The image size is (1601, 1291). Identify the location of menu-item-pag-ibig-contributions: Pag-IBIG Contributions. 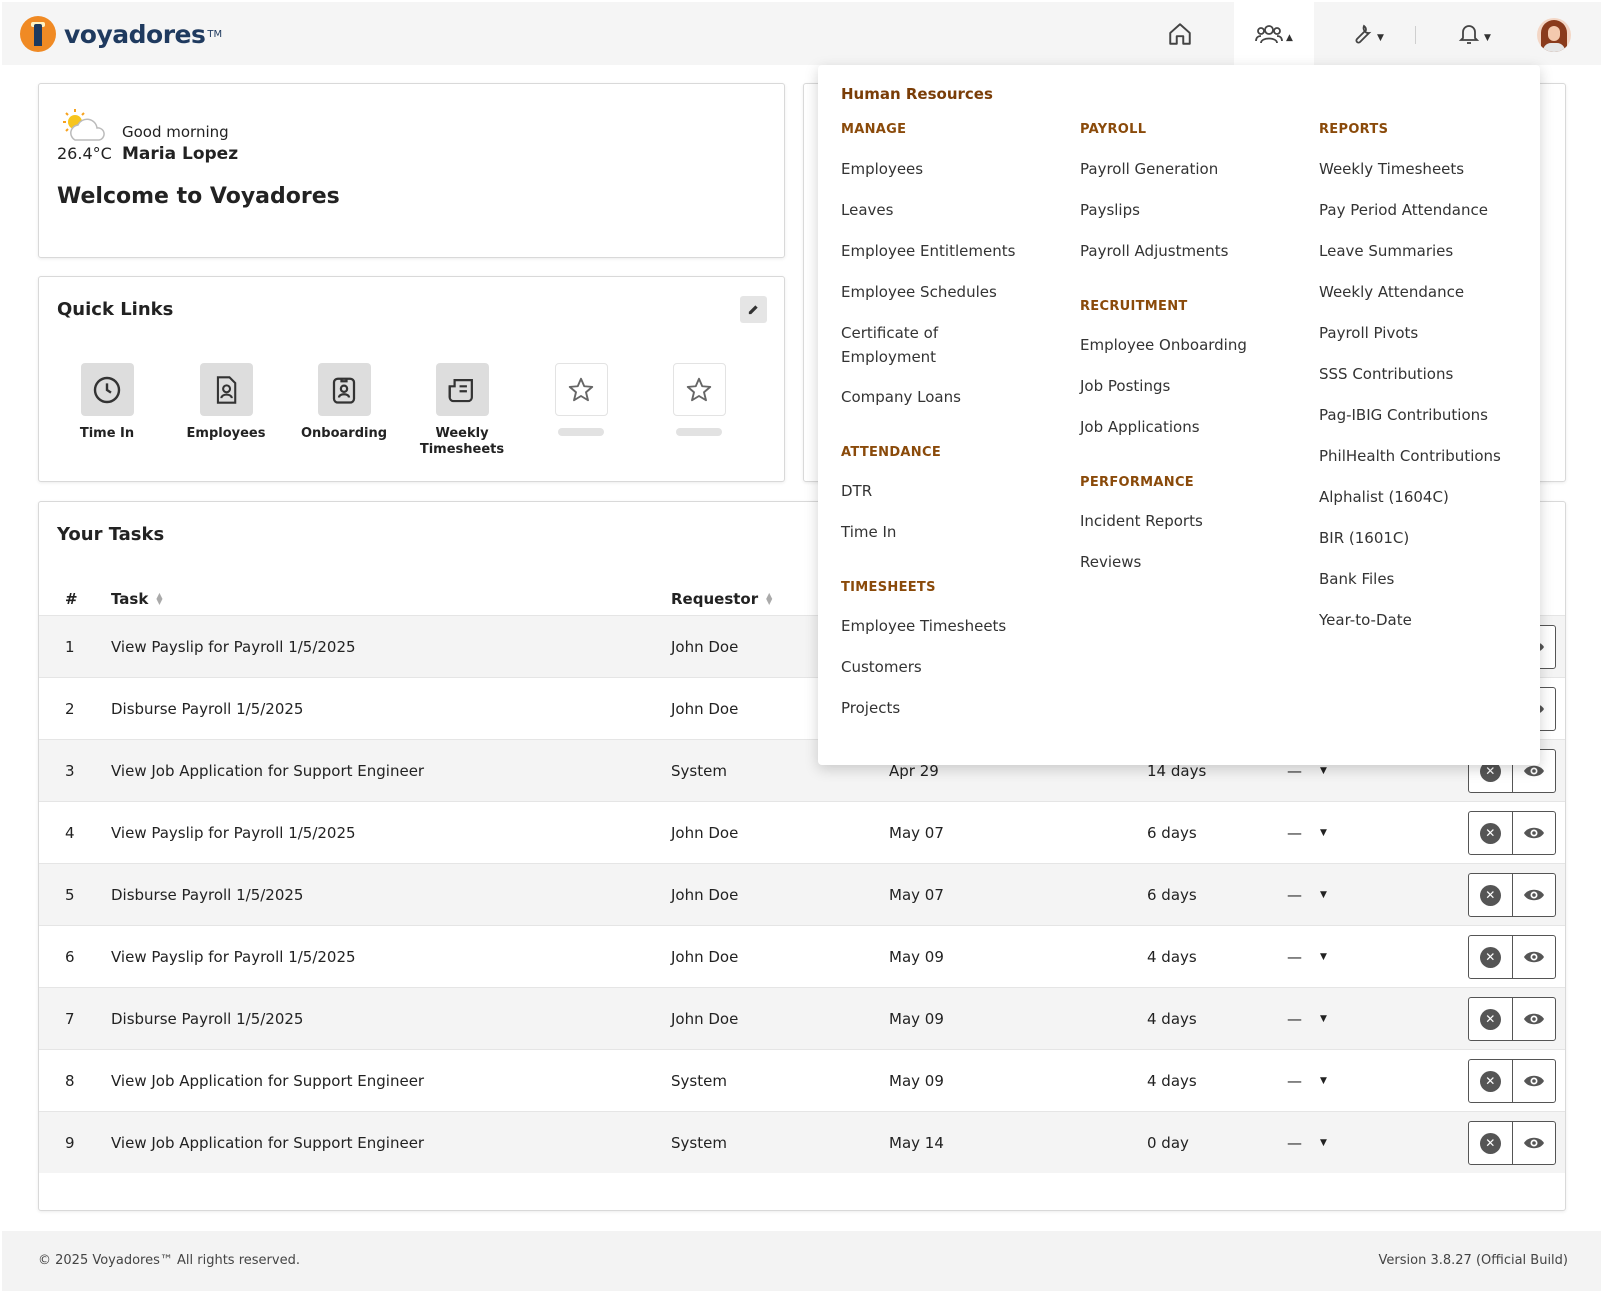
(1403, 415).